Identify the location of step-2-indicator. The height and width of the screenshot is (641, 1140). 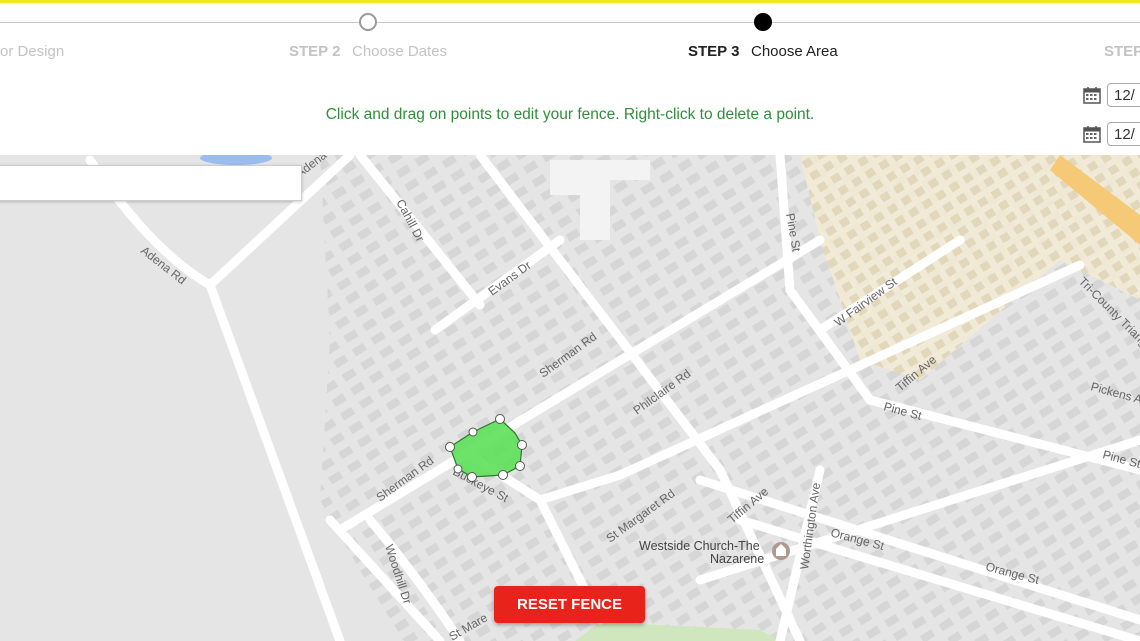
(368, 22).